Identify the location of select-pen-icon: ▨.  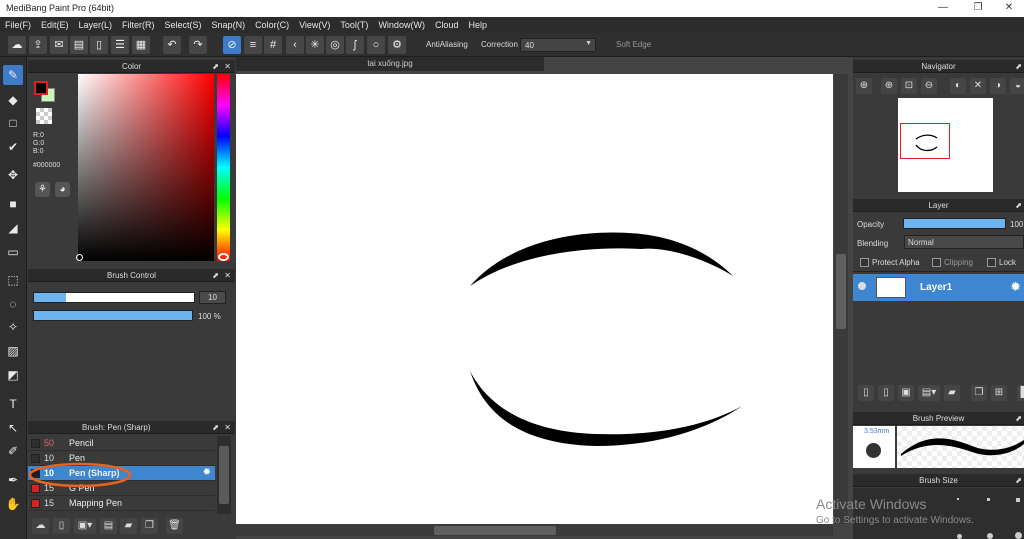
(13, 351).